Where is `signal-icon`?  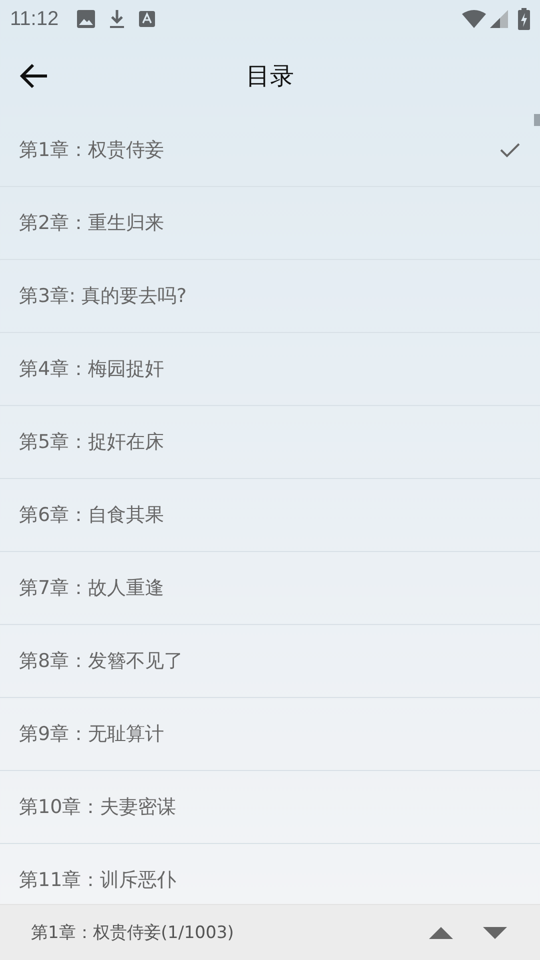 signal-icon is located at coordinates (499, 19).